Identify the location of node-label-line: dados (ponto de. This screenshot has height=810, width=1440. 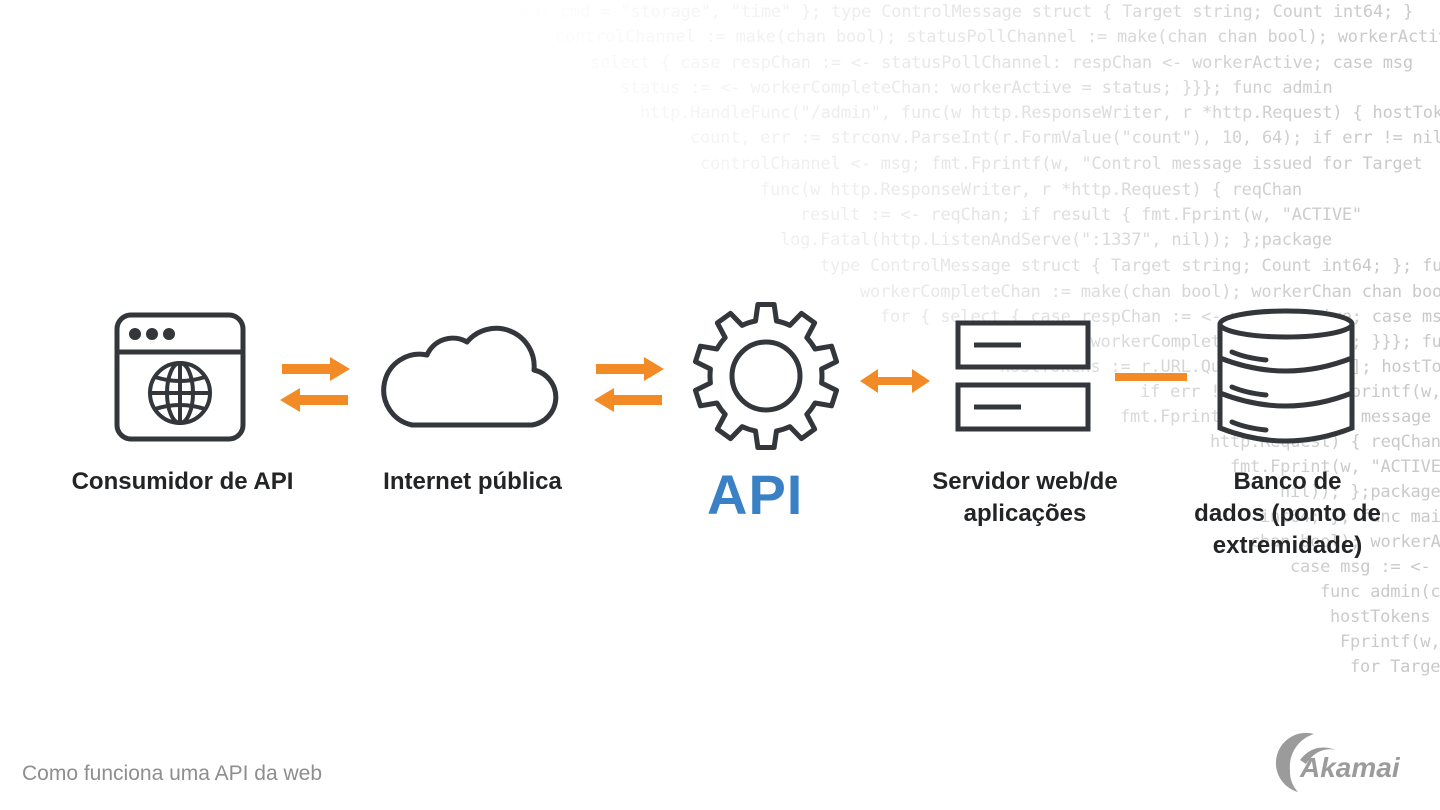
(1287, 513).